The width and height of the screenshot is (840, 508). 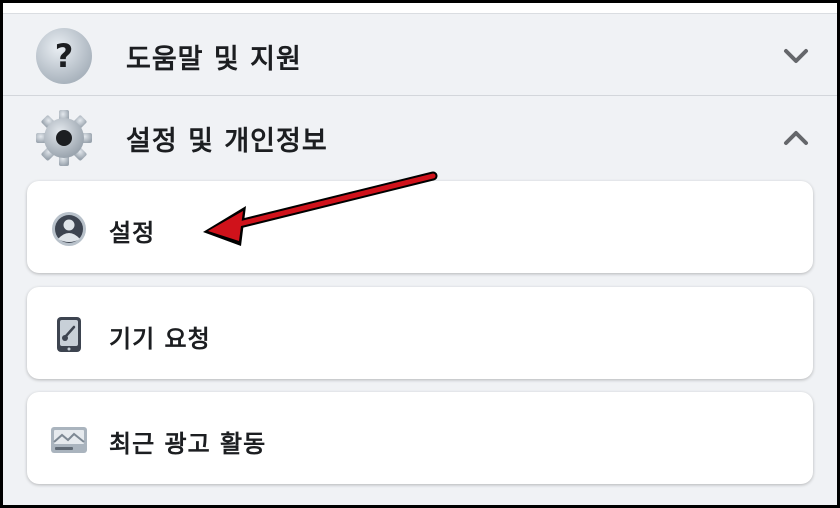 I want to click on settings-privacy-label: 설정 및 개인정보, so click(x=227, y=141).